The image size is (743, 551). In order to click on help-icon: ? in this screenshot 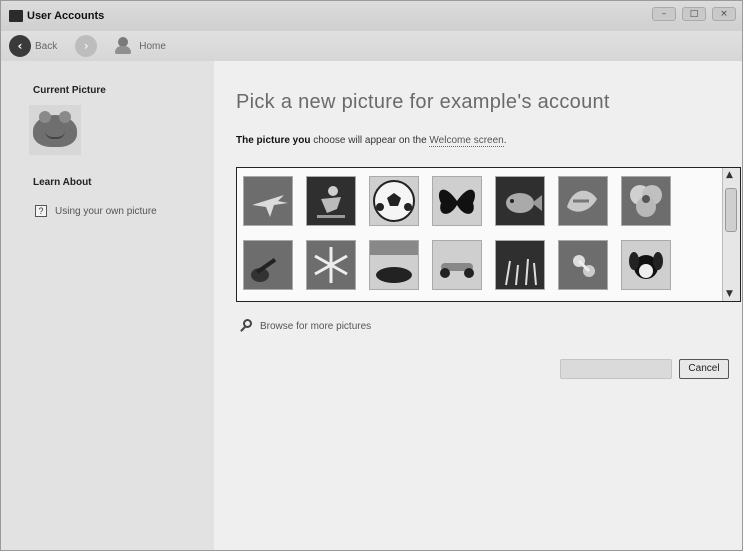, I will do `click(41, 211)`.